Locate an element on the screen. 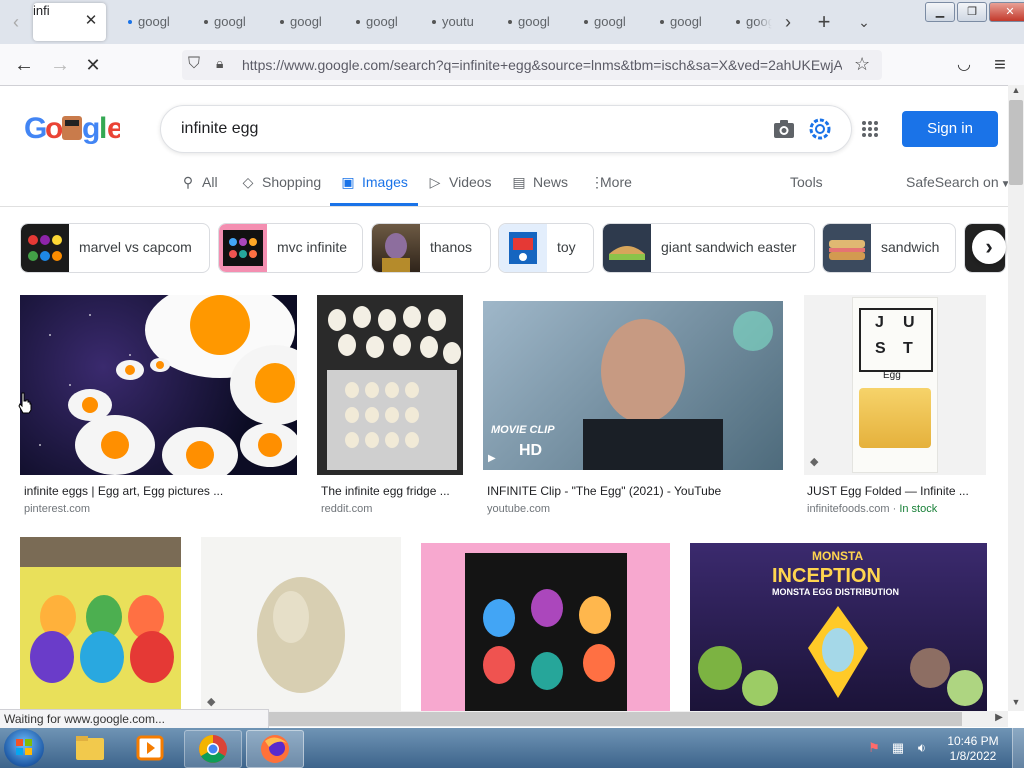 The height and width of the screenshot is (770, 1024). vertical-scrollbar-thumb is located at coordinates (1016, 142).